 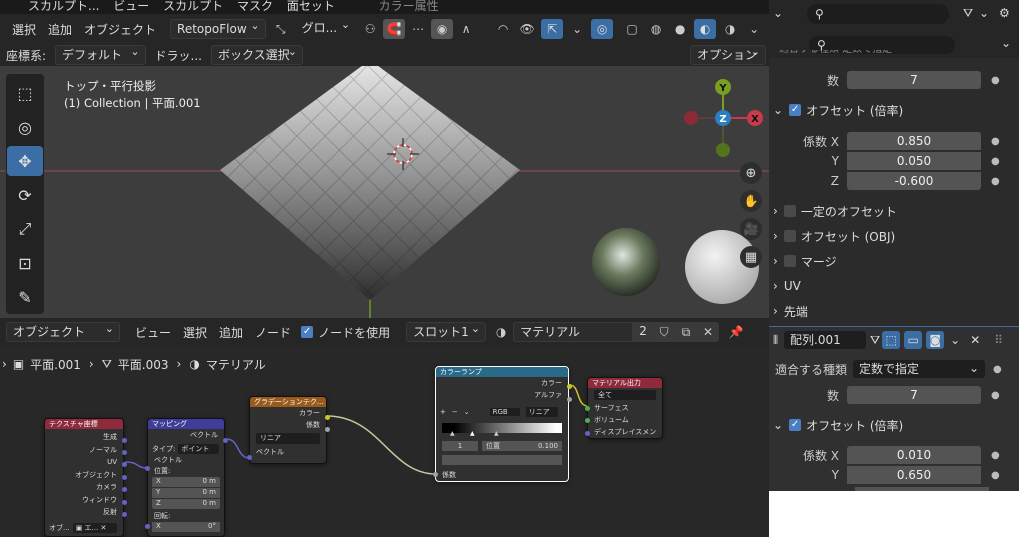 I want to click on search-dropdown-icon: ⌄, so click(x=1006, y=43).